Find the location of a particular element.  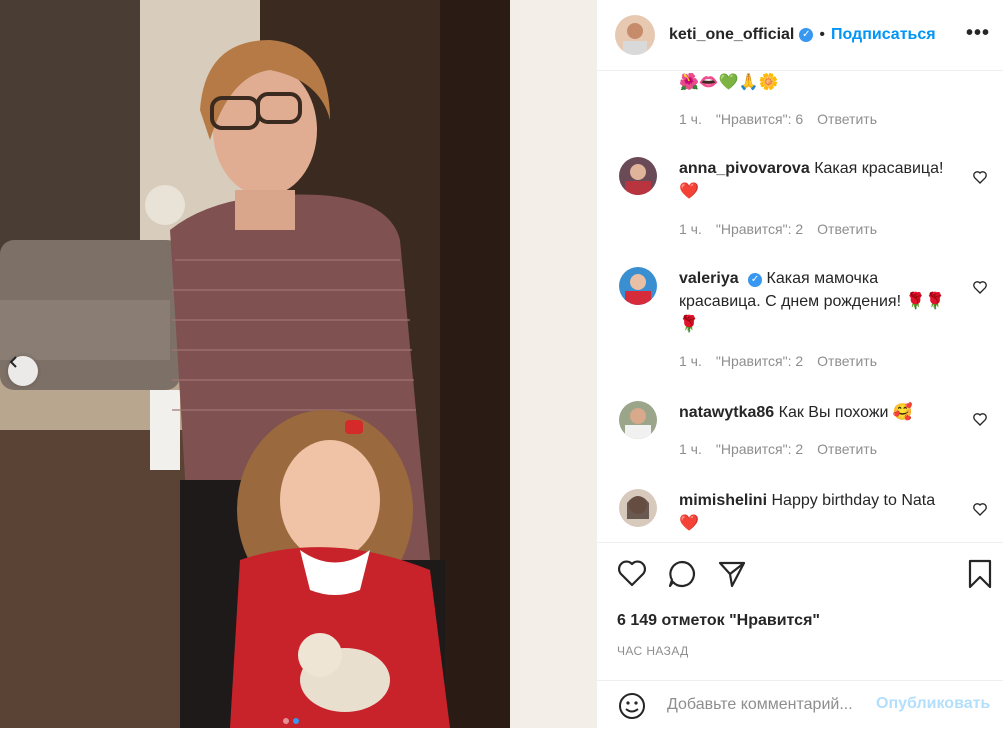

commenter-username: anna_pivovarova is located at coordinates (744, 168).